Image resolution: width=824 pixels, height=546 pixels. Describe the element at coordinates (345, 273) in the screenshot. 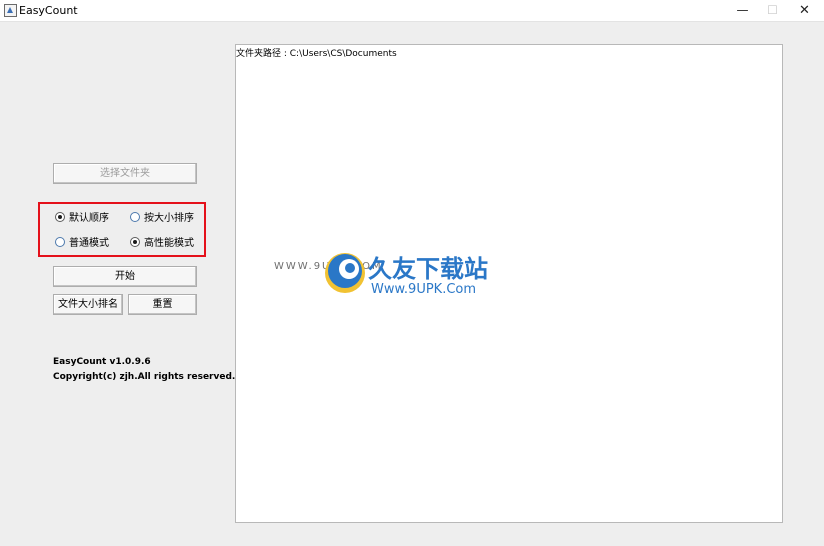

I see `watermark-logo-icon` at that location.